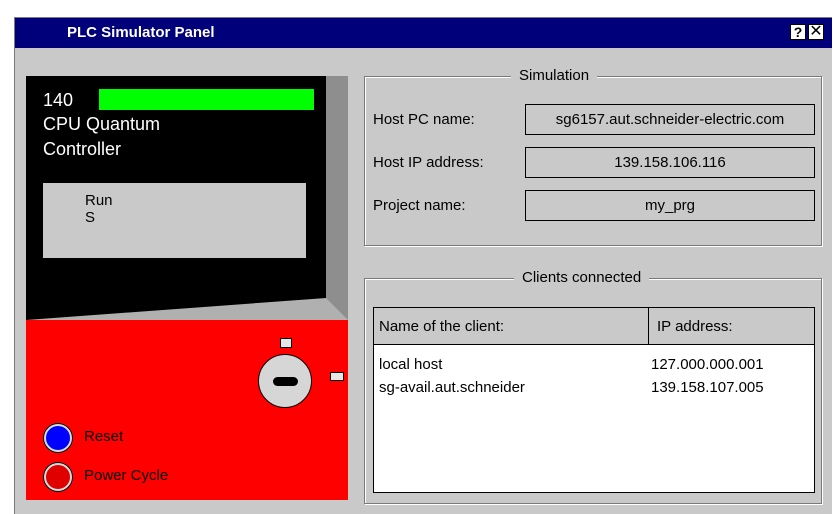 The image size is (833, 514). Describe the element at coordinates (337, 376) in the screenshot. I see `key-position-marker-side` at that location.